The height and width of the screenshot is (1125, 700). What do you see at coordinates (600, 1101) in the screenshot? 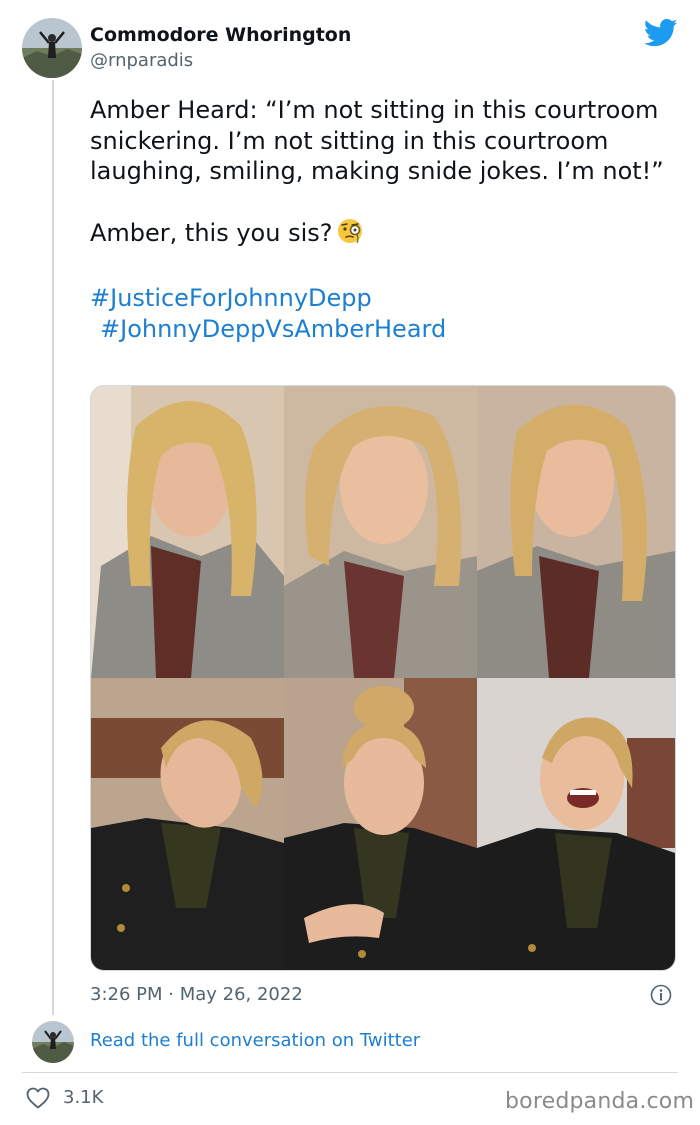
I see `source-watermark: boredpanda.com` at bounding box center [600, 1101].